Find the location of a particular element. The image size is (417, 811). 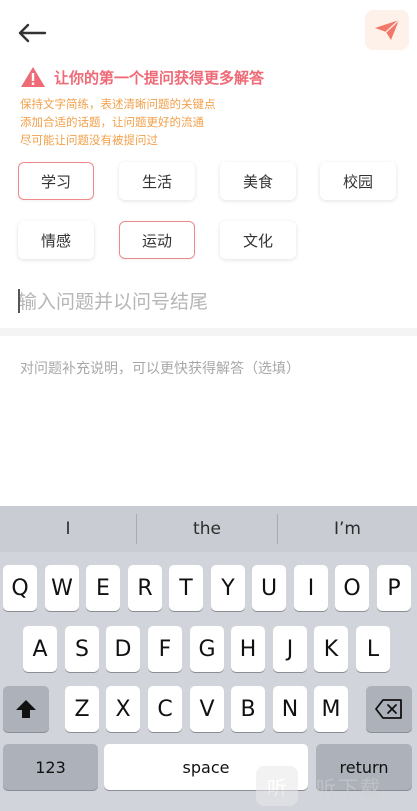

tag-label: 学习 is located at coordinates (55, 181).